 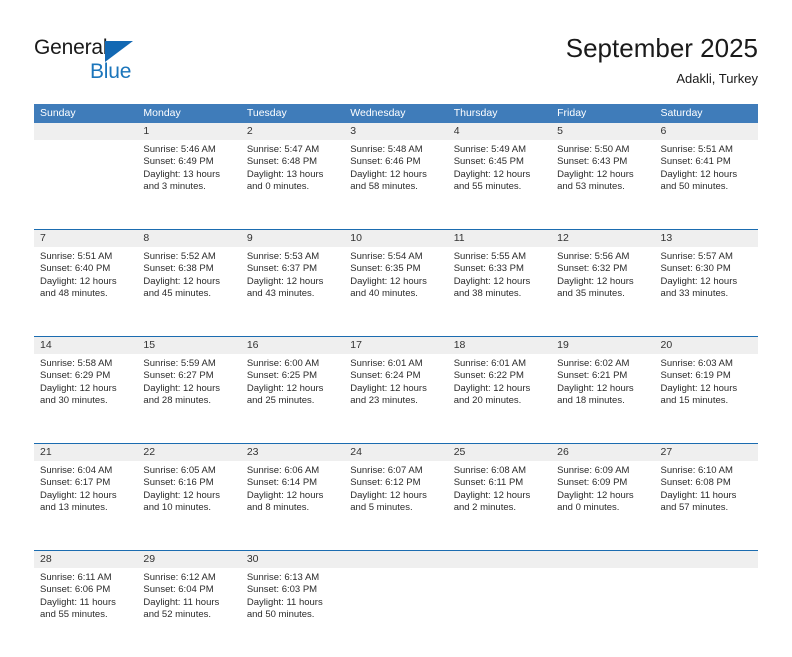 What do you see at coordinates (149, 452) in the screenshot?
I see `day-number: 22` at bounding box center [149, 452].